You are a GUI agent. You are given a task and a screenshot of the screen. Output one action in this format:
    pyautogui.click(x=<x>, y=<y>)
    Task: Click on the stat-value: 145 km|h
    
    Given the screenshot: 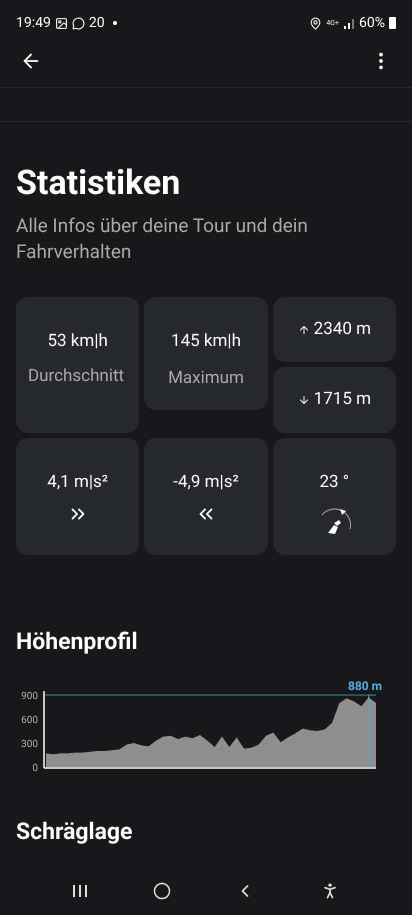 What is the action you would take?
    pyautogui.click(x=206, y=341)
    